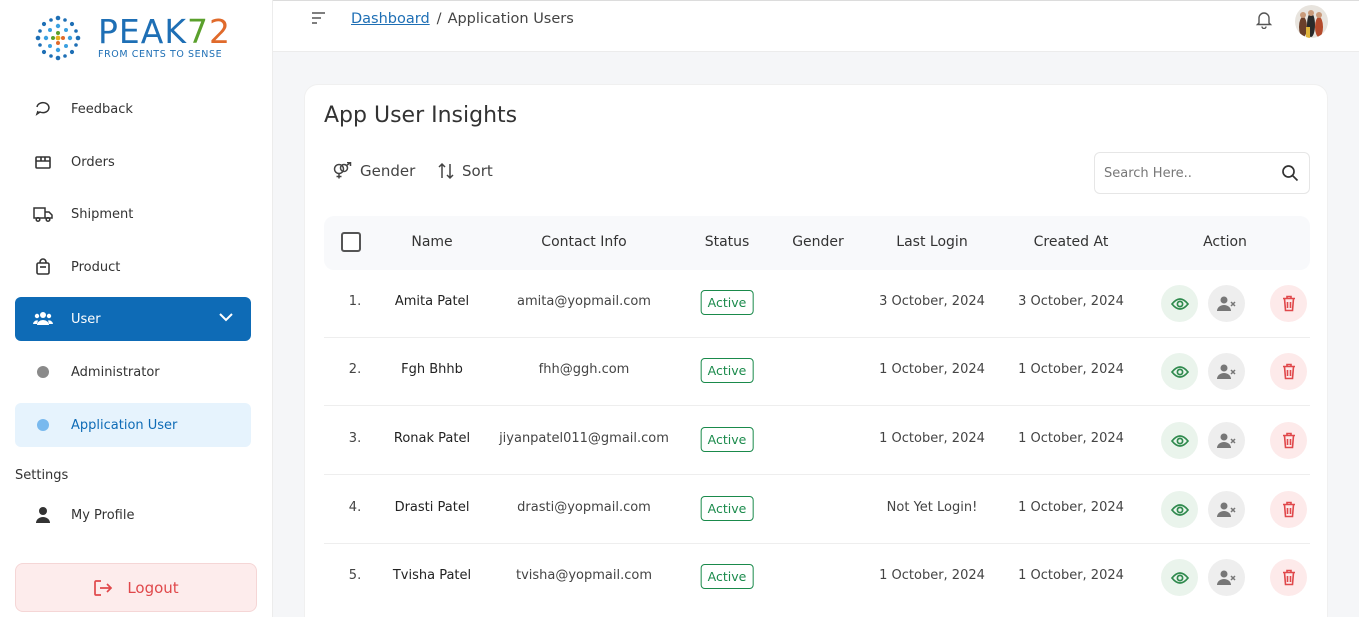 The width and height of the screenshot is (1359, 617). Describe the element at coordinates (421, 115) in the screenshot. I see `page-title: App User Insights` at that location.